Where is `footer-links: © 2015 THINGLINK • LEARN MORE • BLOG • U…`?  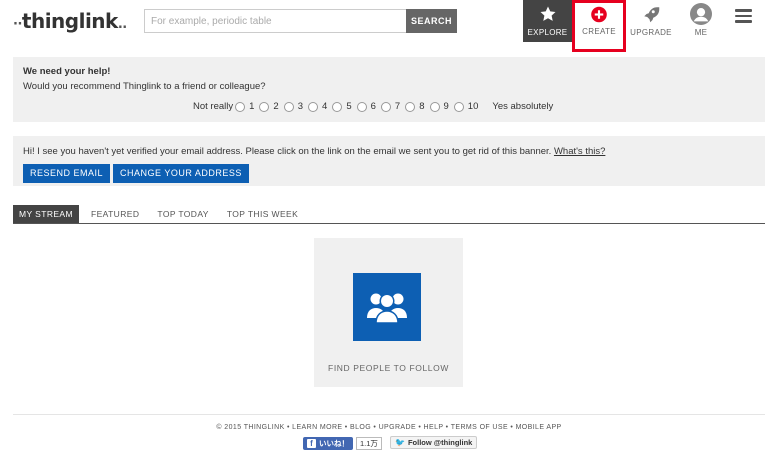 footer-links: © 2015 THINGLINK • LEARN MORE • BLOG • U… is located at coordinates (389, 427).